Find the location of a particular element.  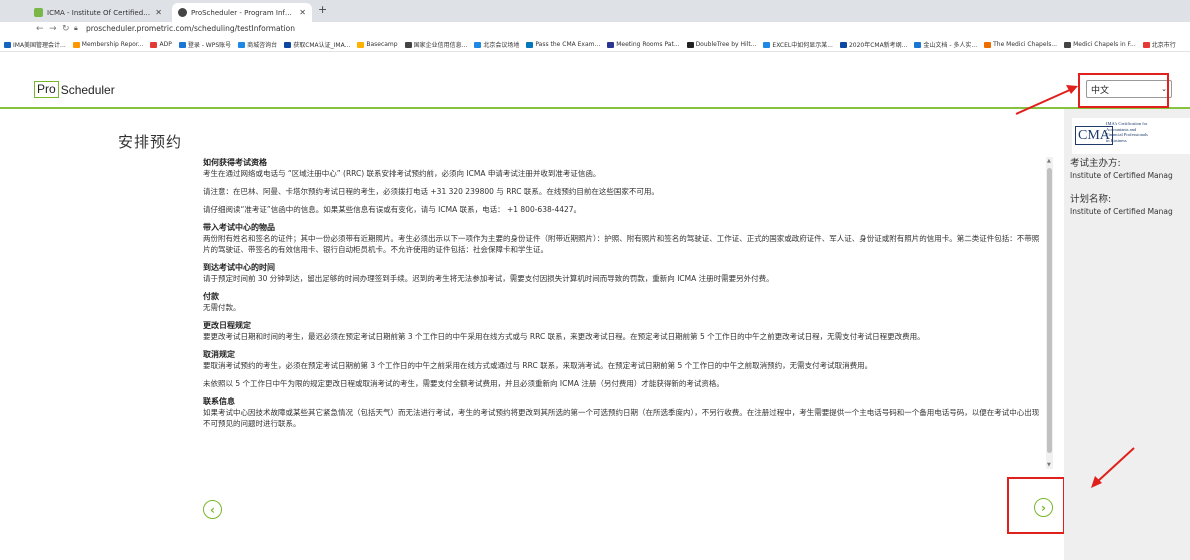

tab-title: ProScheduler - Program Informat is located at coordinates (243, 12).